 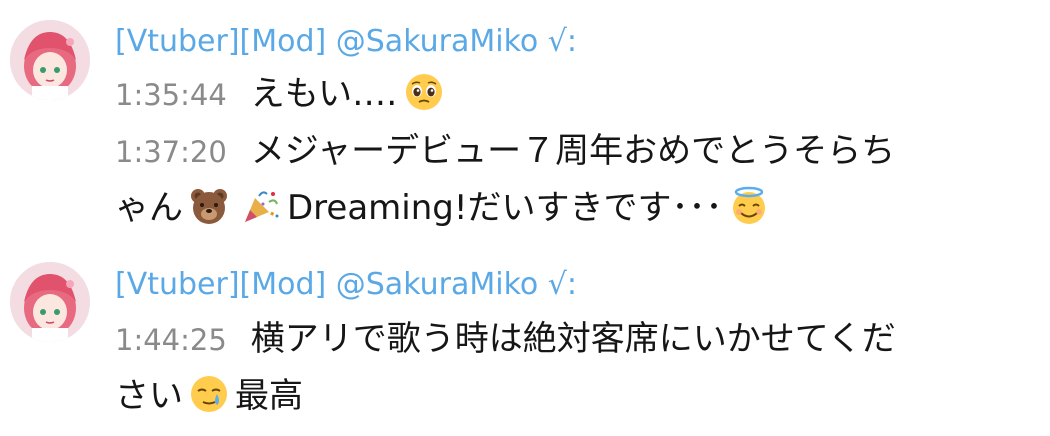 I want to click on message-text: ゃん, so click(x=149, y=208).